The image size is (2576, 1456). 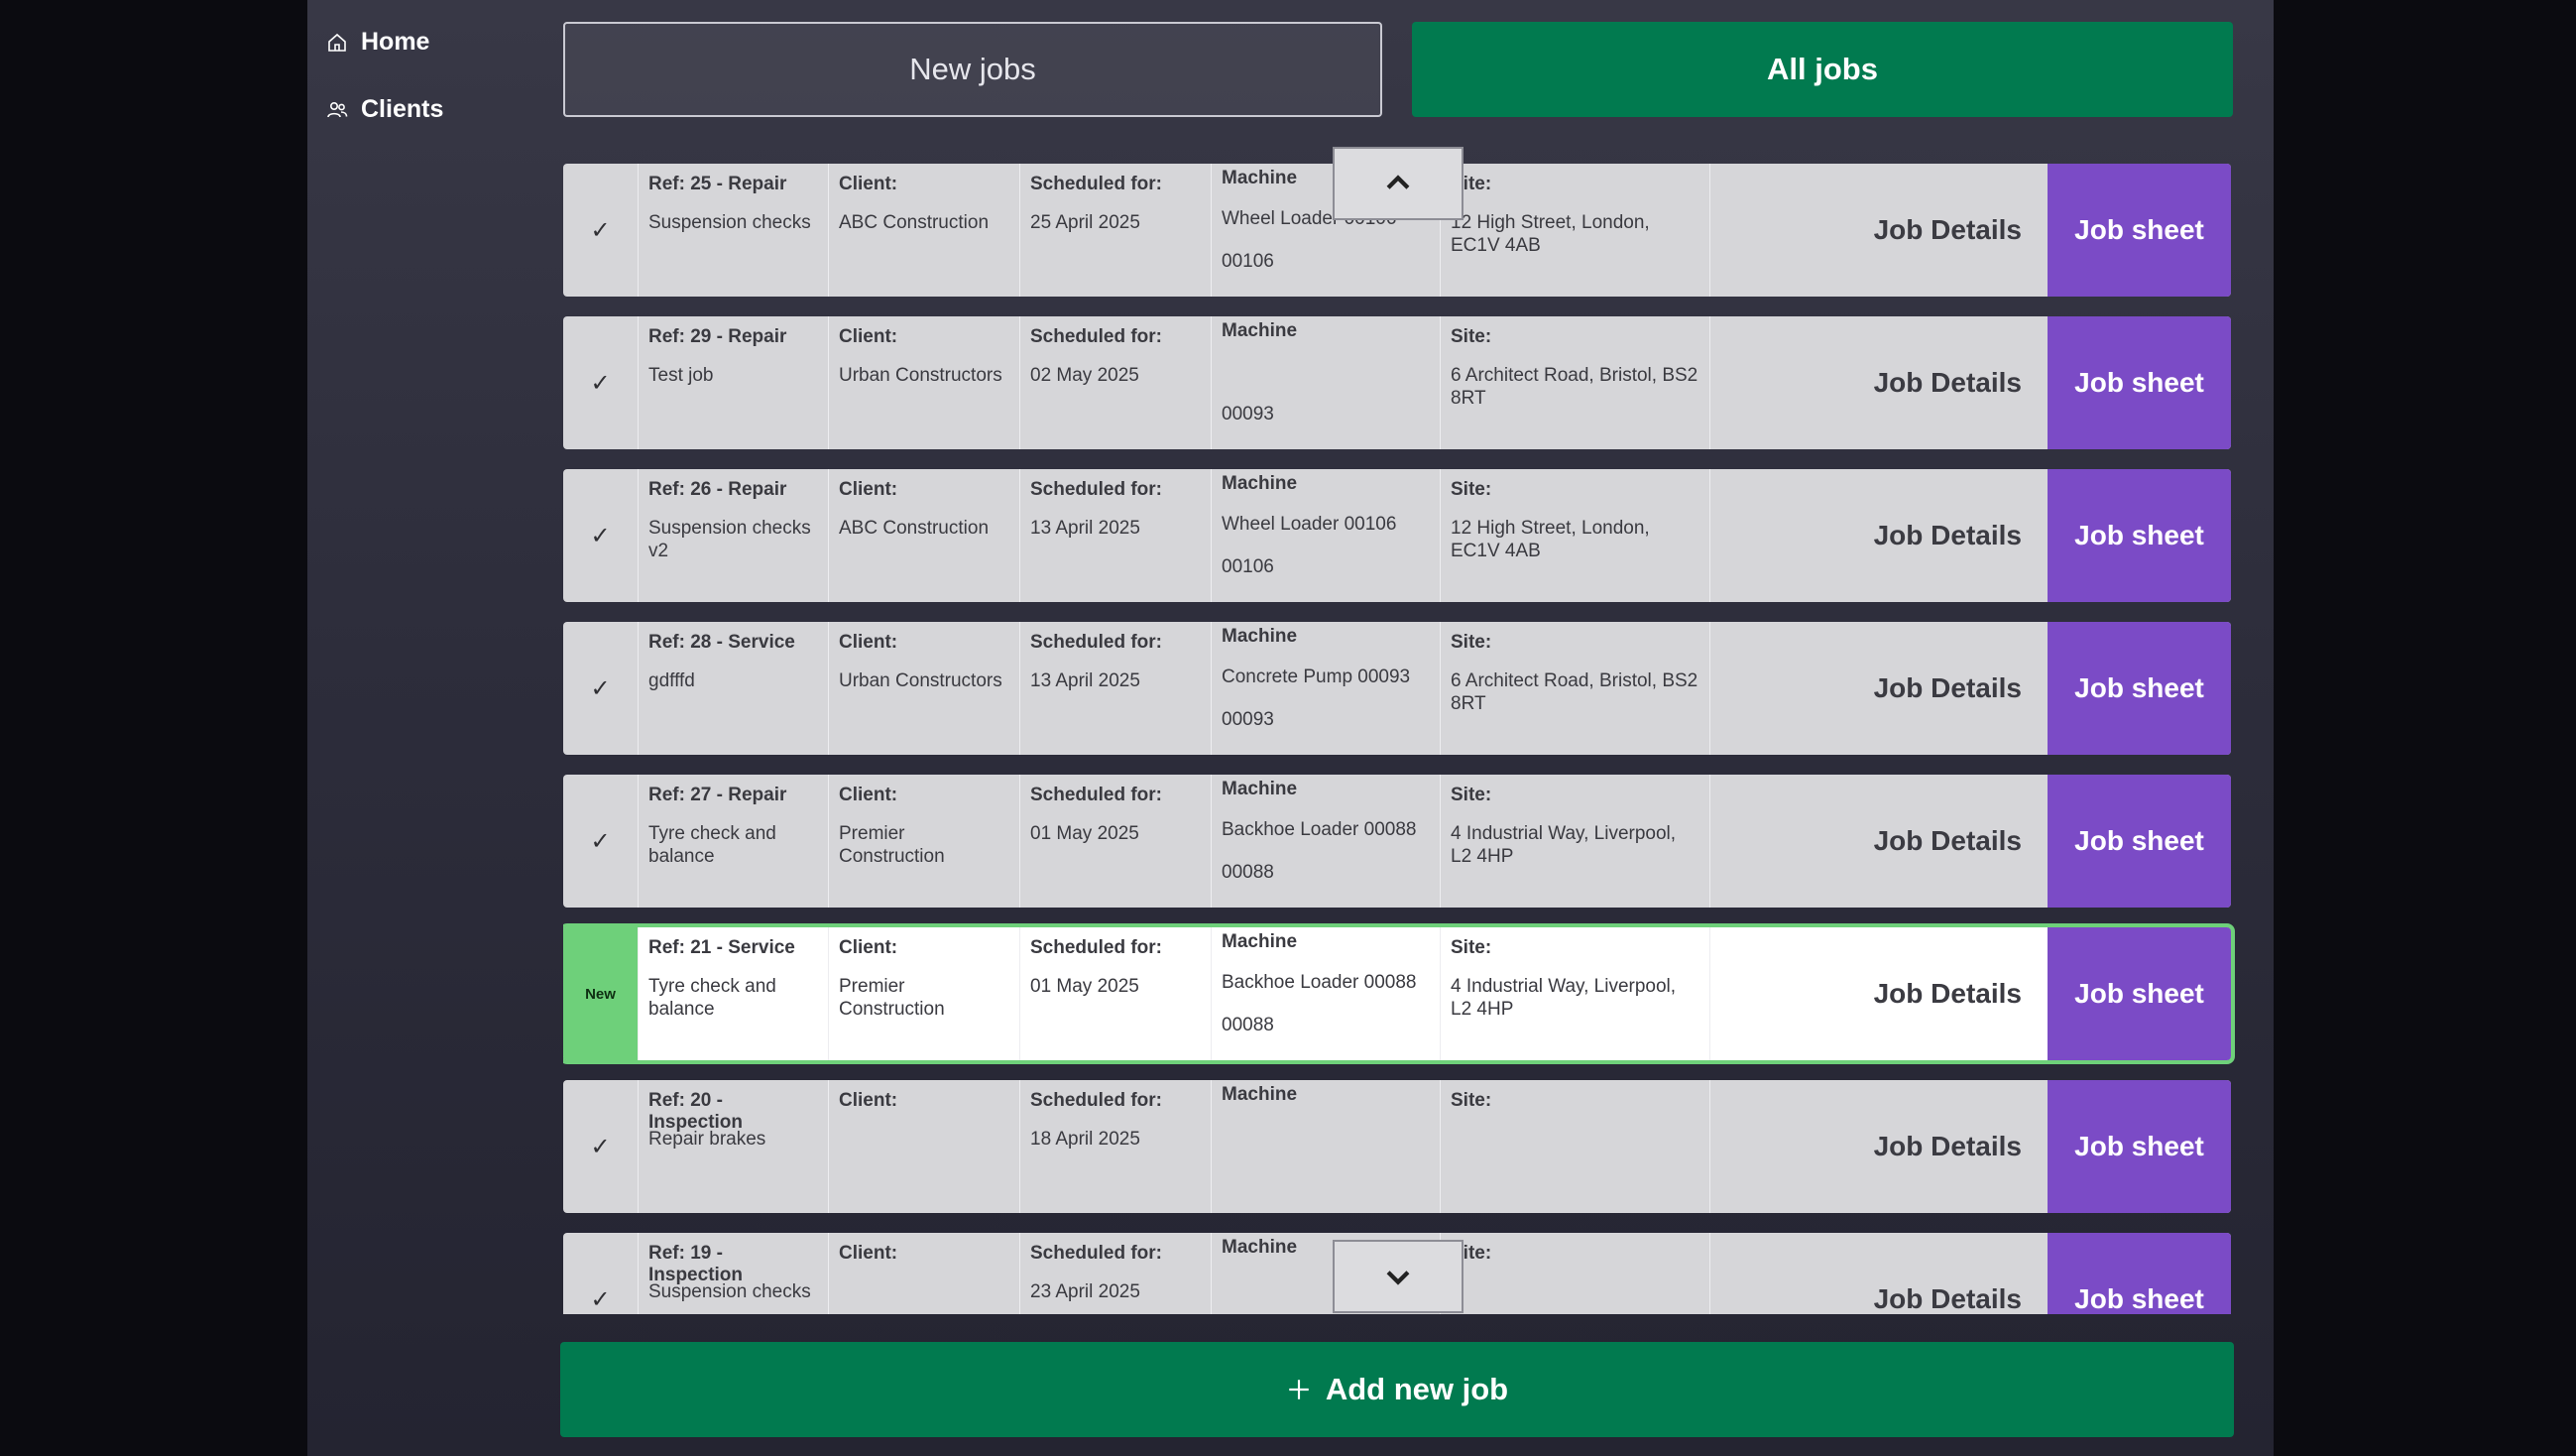 I want to click on job-site-cell: Site: 6 Architect Road, Bristol, BS2 8RT, so click(x=1576, y=688).